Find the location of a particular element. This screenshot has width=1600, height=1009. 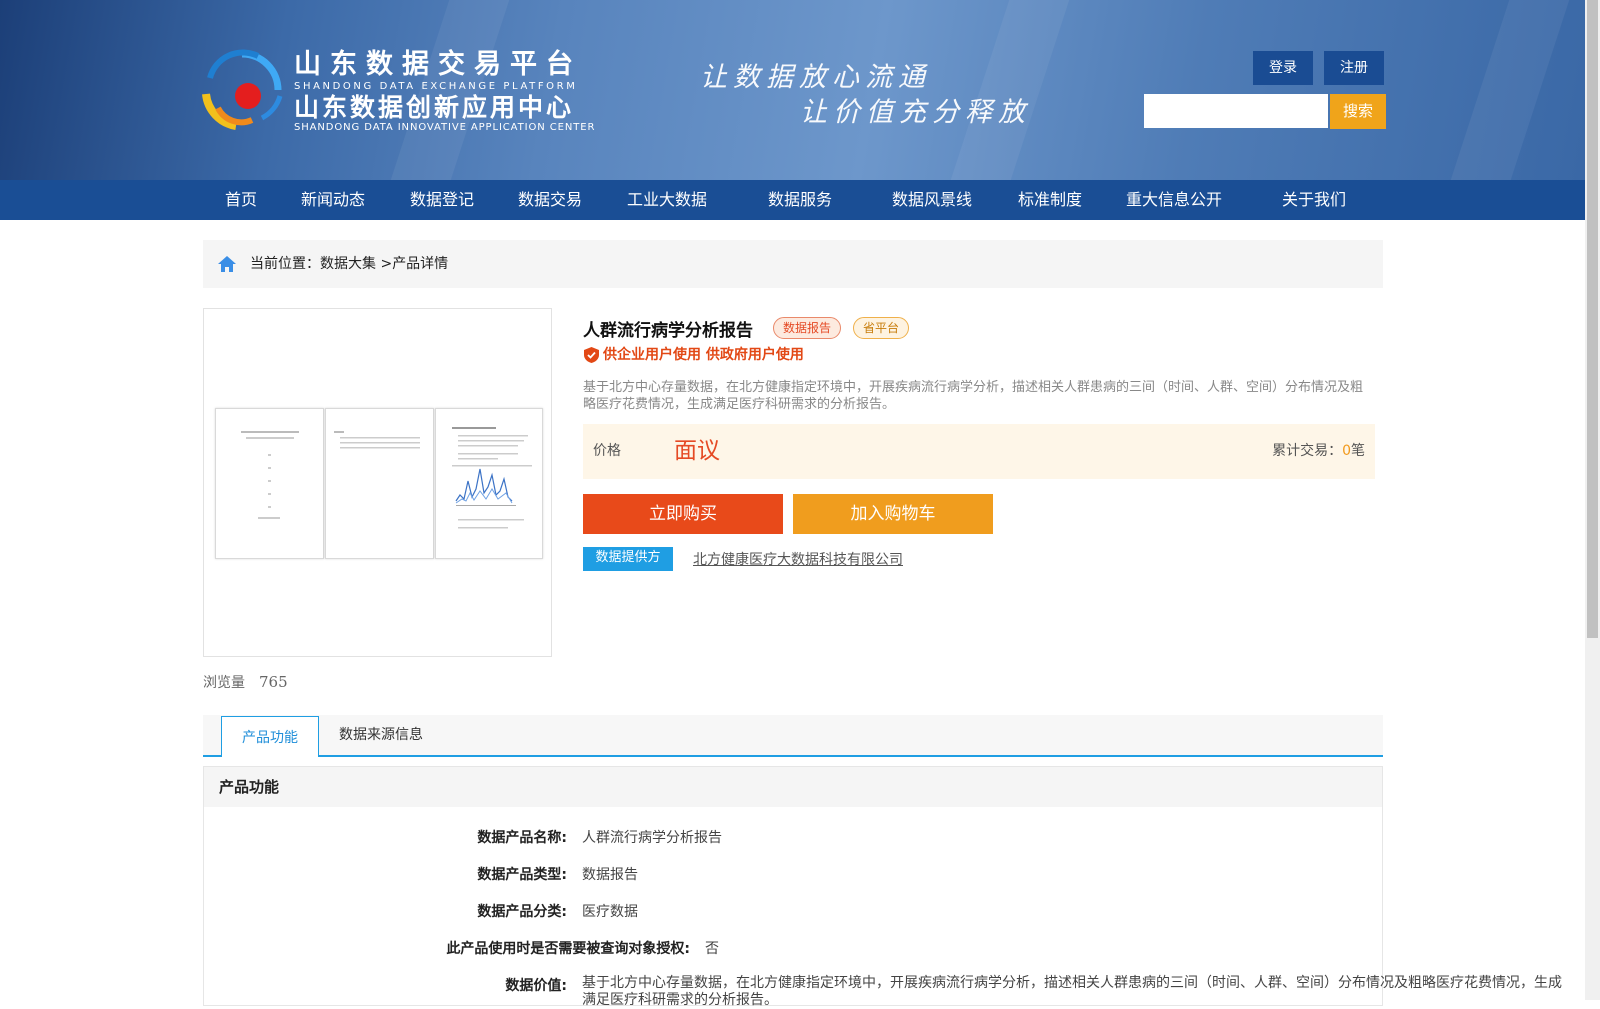

nav-item-home: 首页 is located at coordinates (241, 200).